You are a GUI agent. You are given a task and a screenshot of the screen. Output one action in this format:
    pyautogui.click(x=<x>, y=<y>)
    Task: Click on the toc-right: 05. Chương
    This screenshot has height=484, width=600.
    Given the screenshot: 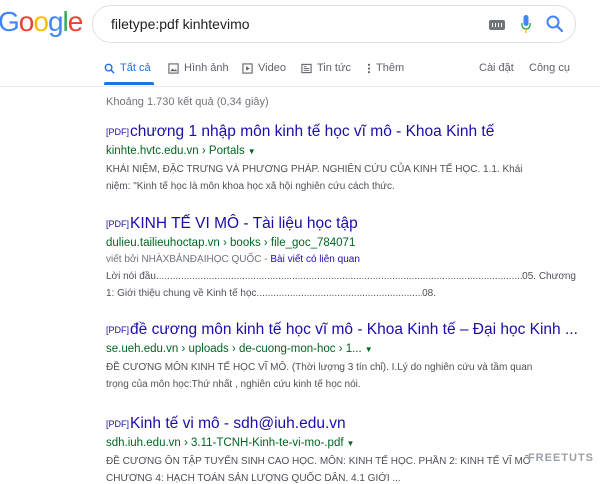 What is the action you would take?
    pyautogui.click(x=549, y=276)
    